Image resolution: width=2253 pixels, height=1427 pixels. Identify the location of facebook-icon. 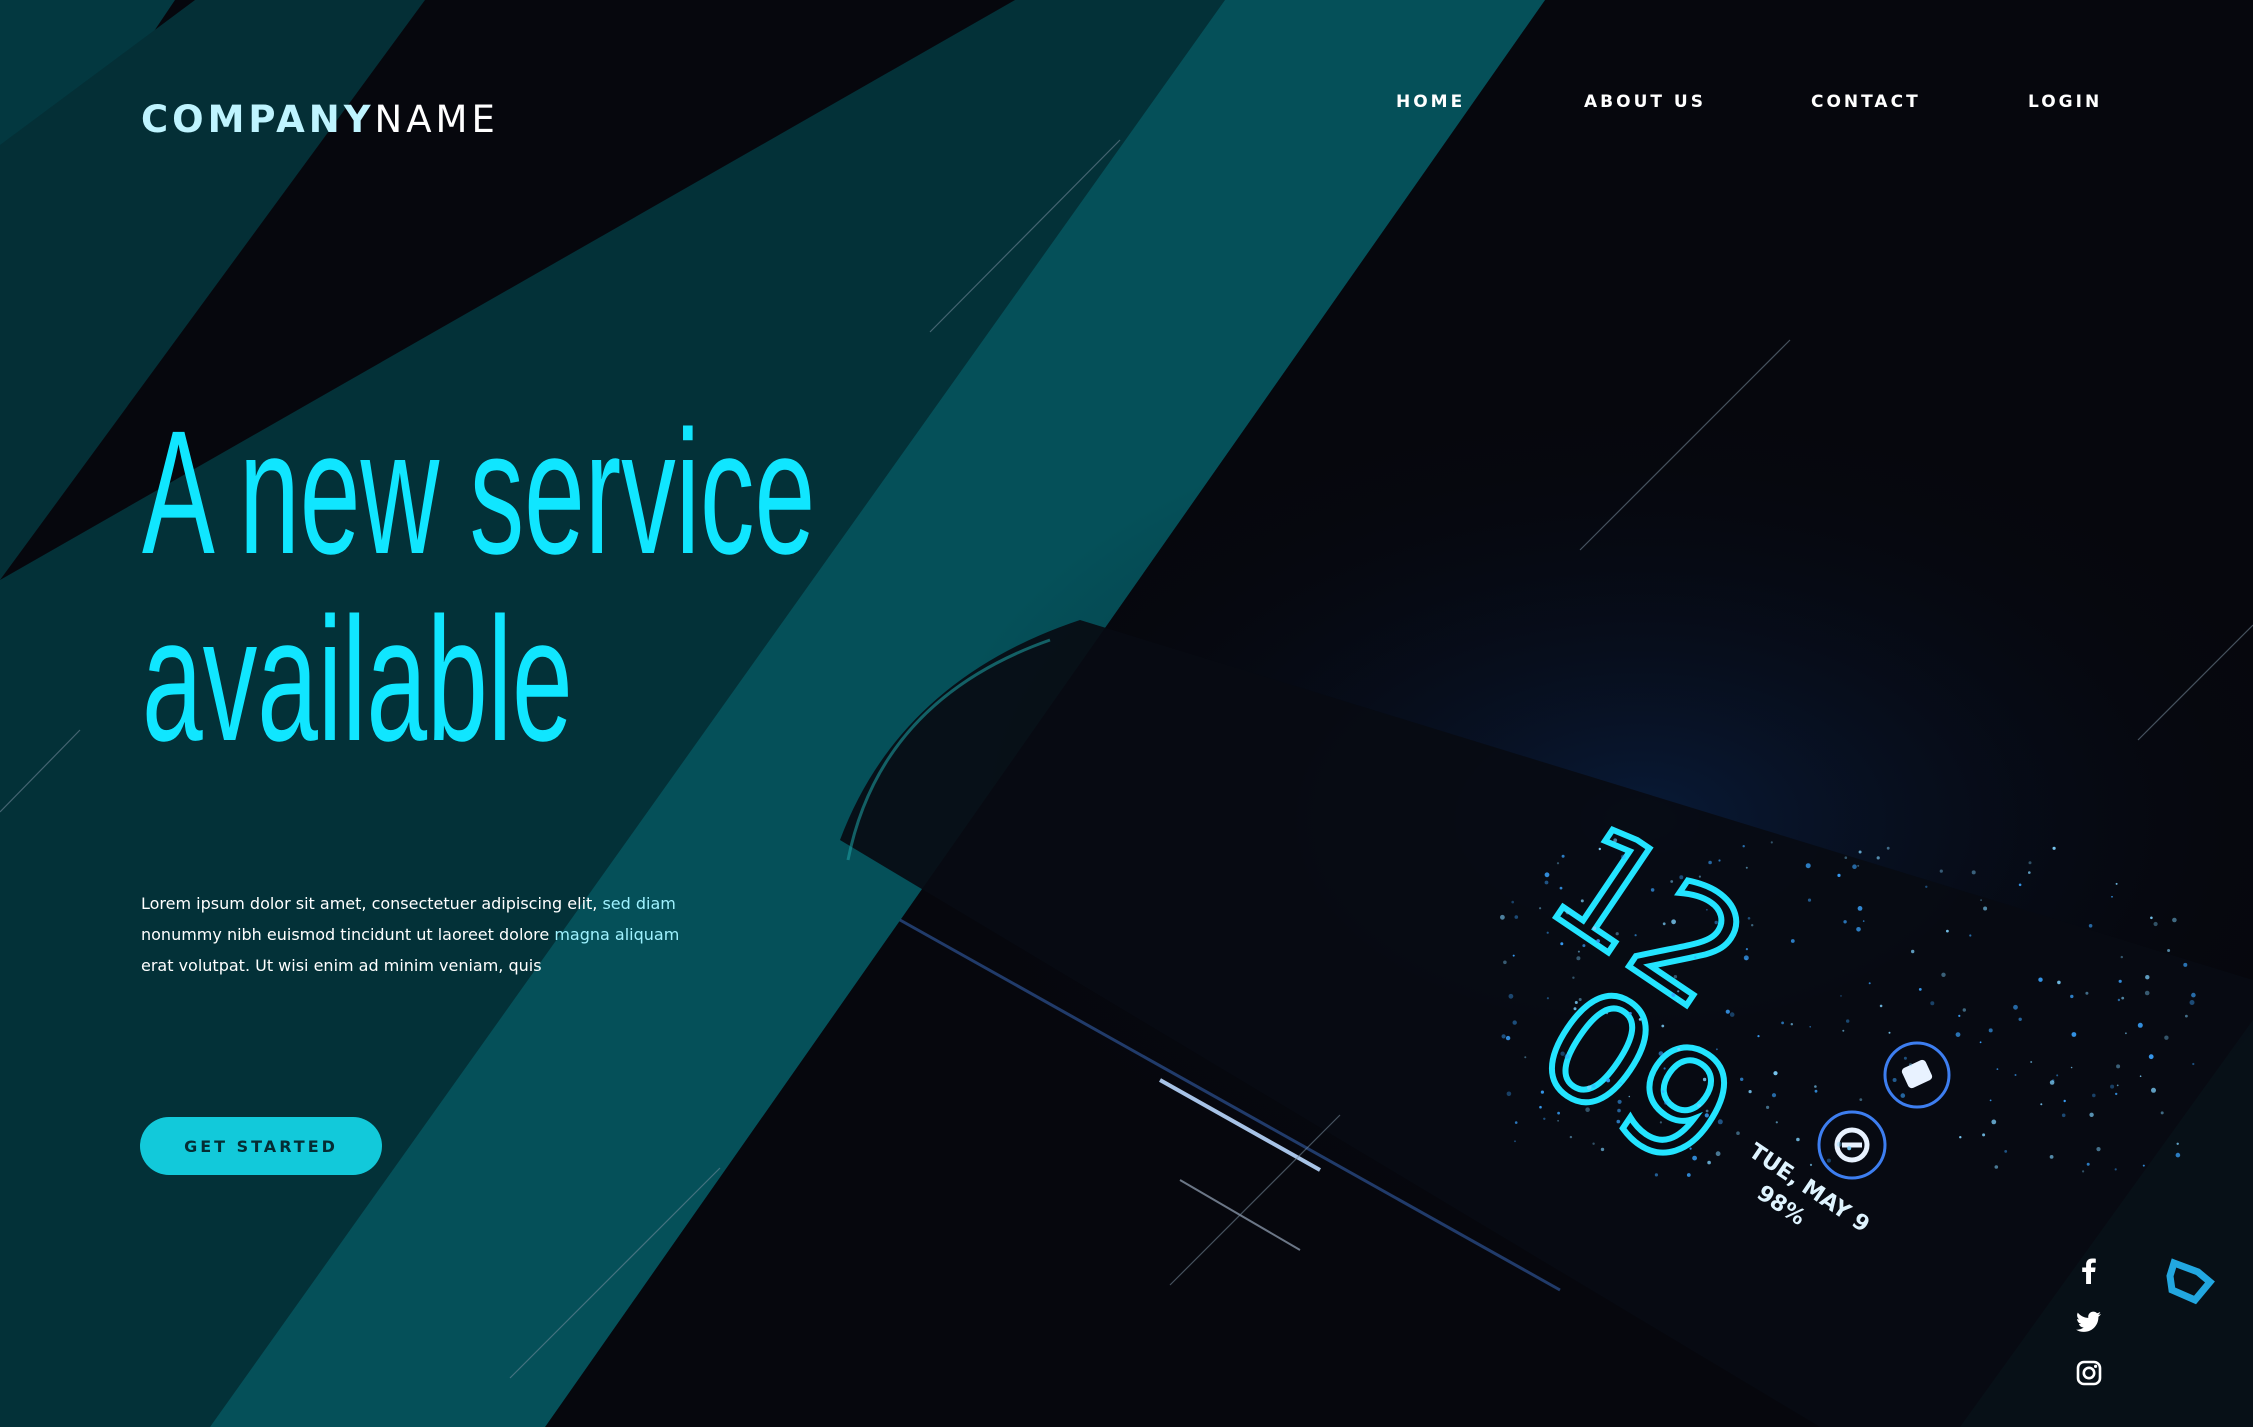
(2089, 1270).